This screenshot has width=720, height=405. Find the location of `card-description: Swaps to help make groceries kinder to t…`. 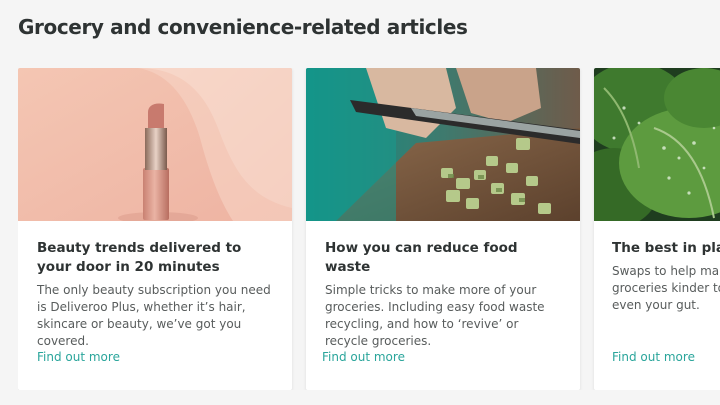

card-description: Swaps to help make groceries kinder to t… is located at coordinates (666, 288).